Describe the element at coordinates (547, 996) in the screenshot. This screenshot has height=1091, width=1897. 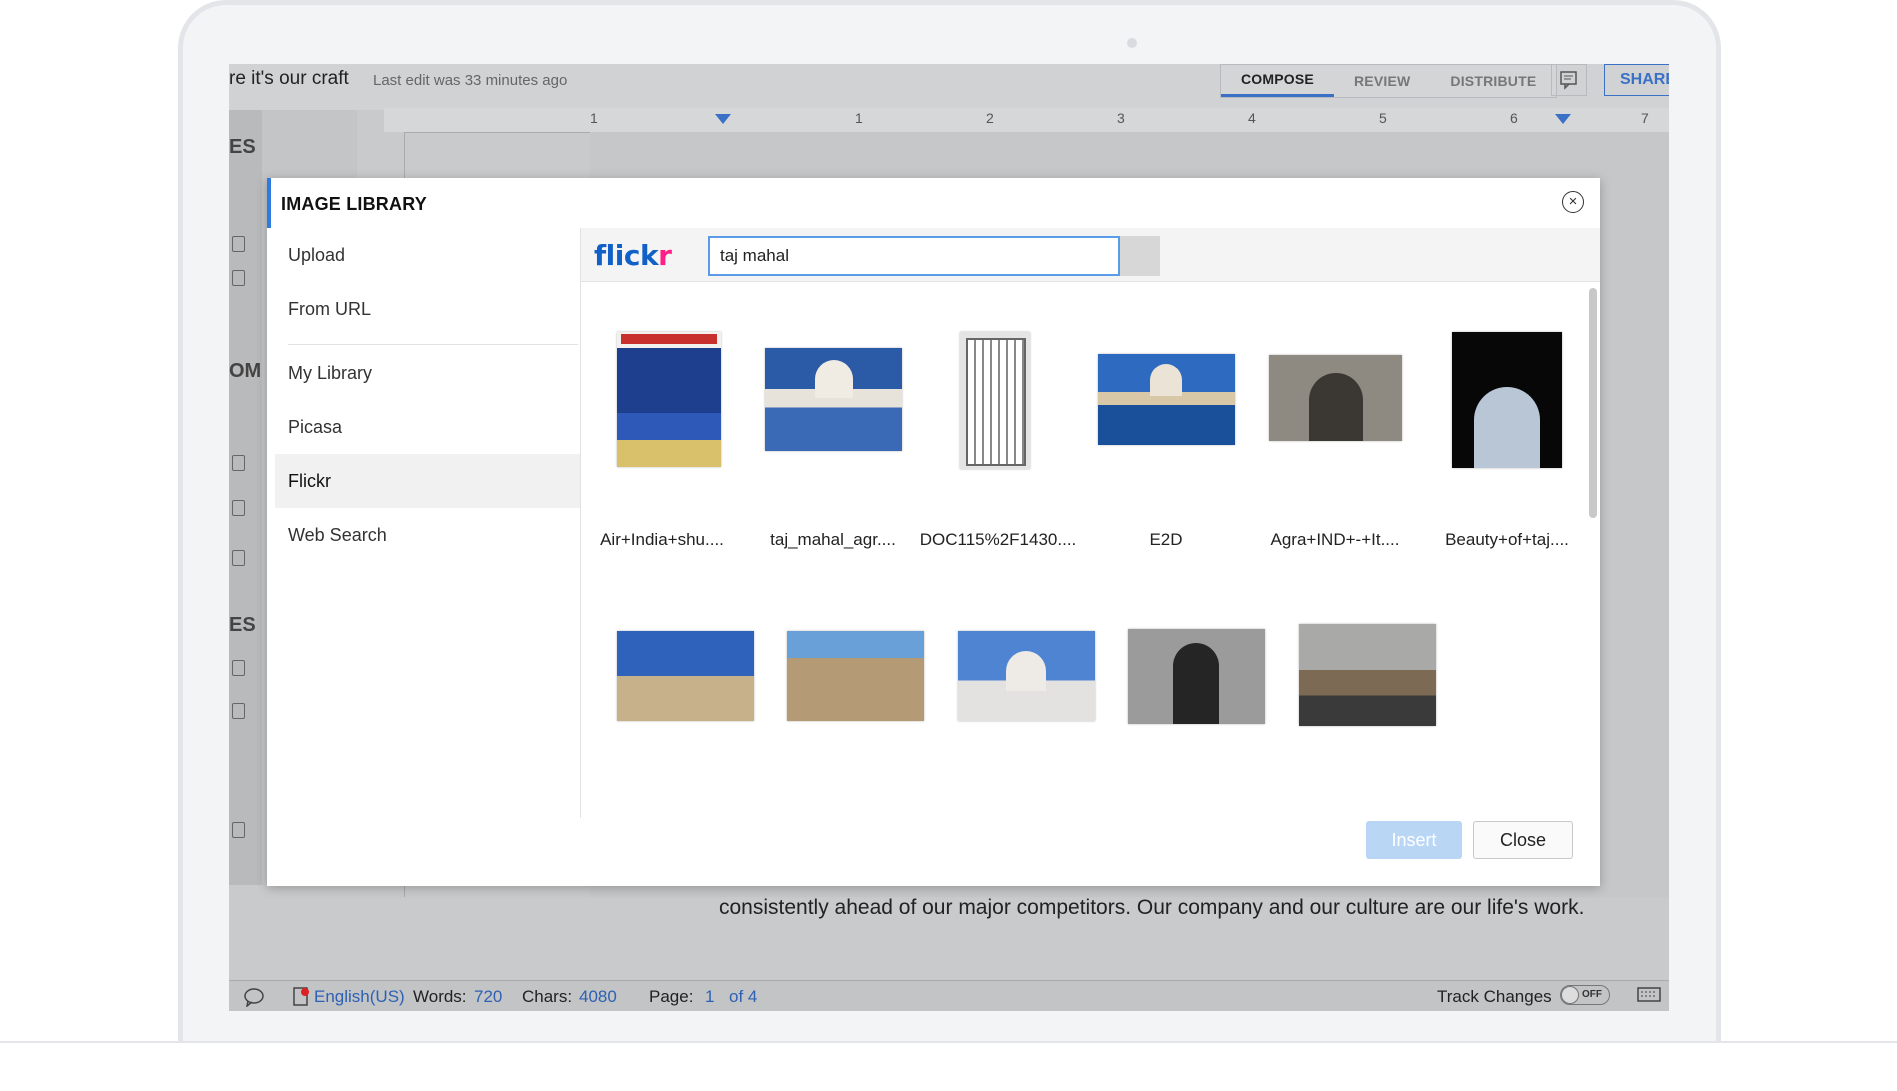
I see `chars-label: Chars:` at that location.